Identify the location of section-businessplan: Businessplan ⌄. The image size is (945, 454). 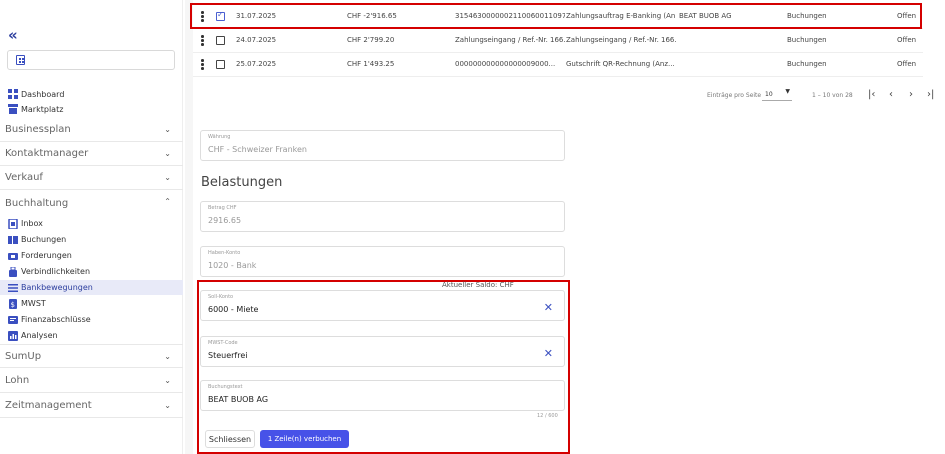
(91, 130).